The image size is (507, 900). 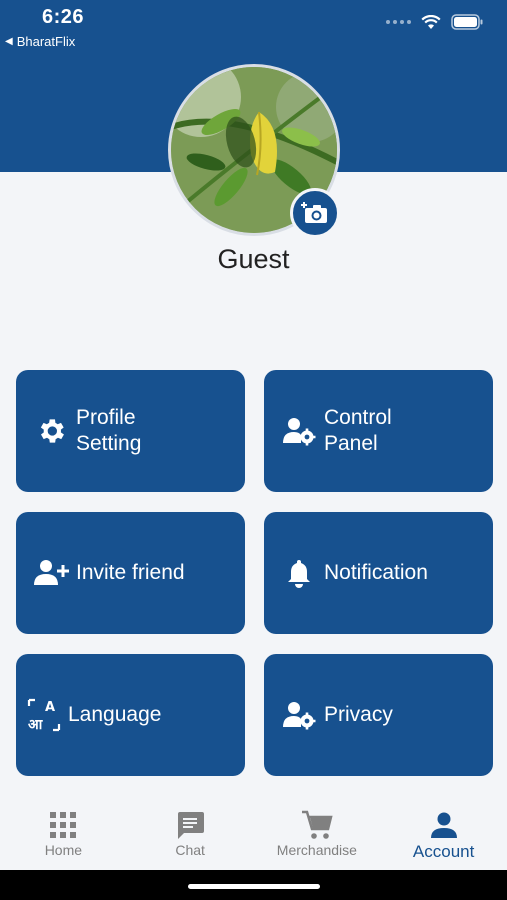 I want to click on back-app-label: BharatFlix, so click(x=46, y=41).